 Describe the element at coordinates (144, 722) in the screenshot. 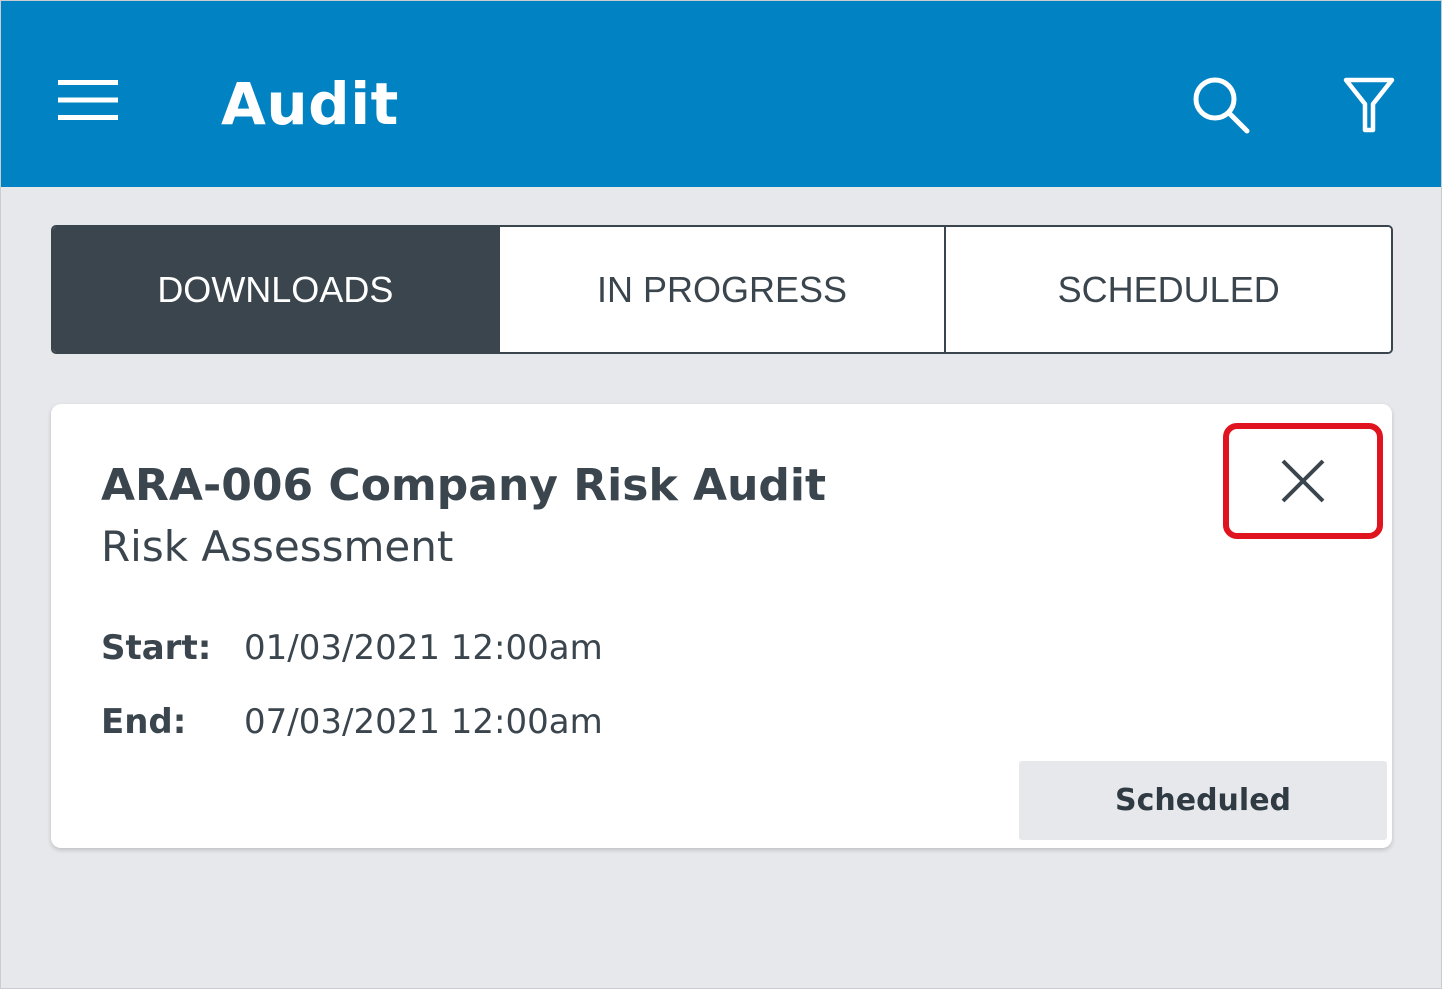

I see `end-label: End:` at that location.